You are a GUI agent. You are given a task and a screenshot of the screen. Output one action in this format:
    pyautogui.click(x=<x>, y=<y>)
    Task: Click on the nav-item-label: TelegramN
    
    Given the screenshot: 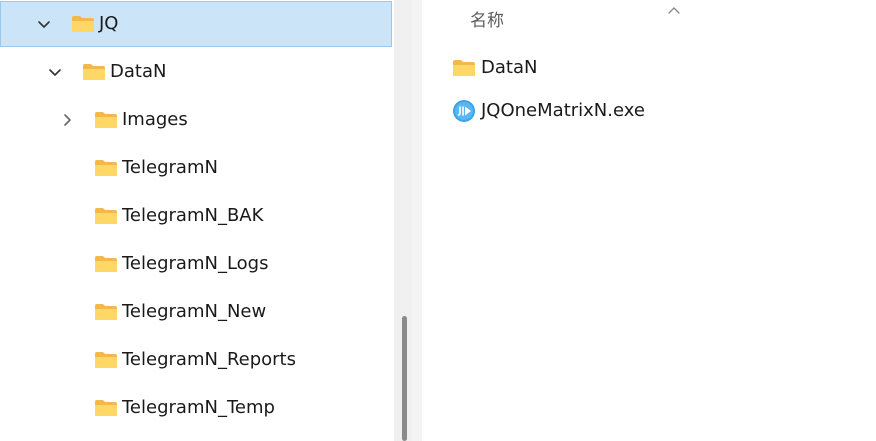 What is the action you would take?
    pyautogui.click(x=170, y=167)
    